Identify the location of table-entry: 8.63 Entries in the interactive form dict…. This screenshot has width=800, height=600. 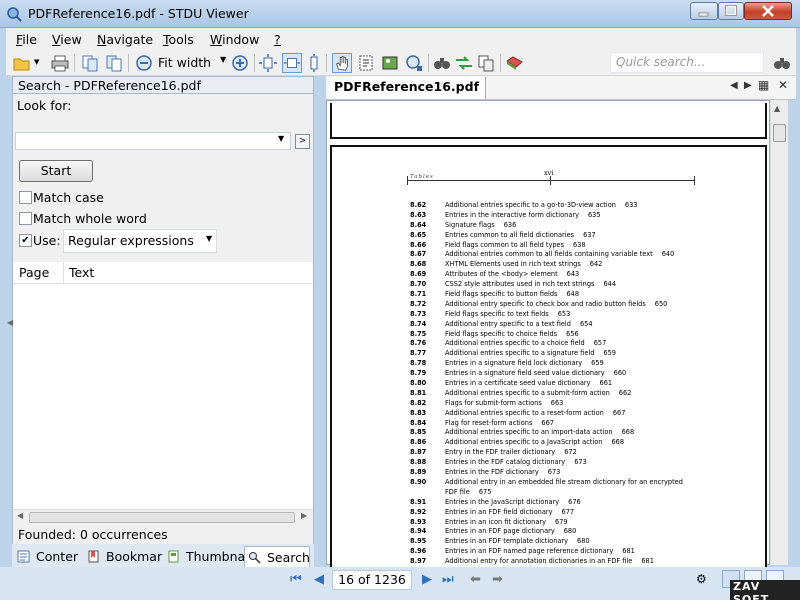
(560, 216).